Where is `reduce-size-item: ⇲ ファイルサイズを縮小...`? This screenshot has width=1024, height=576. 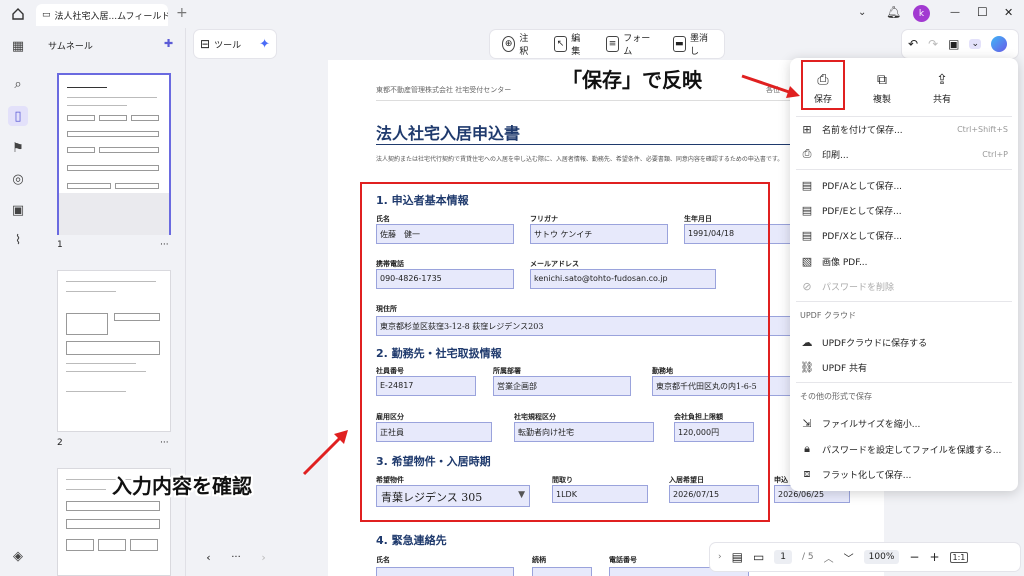
reduce-size-item: ⇲ ファイルサイズを縮小... is located at coordinates (904, 423).